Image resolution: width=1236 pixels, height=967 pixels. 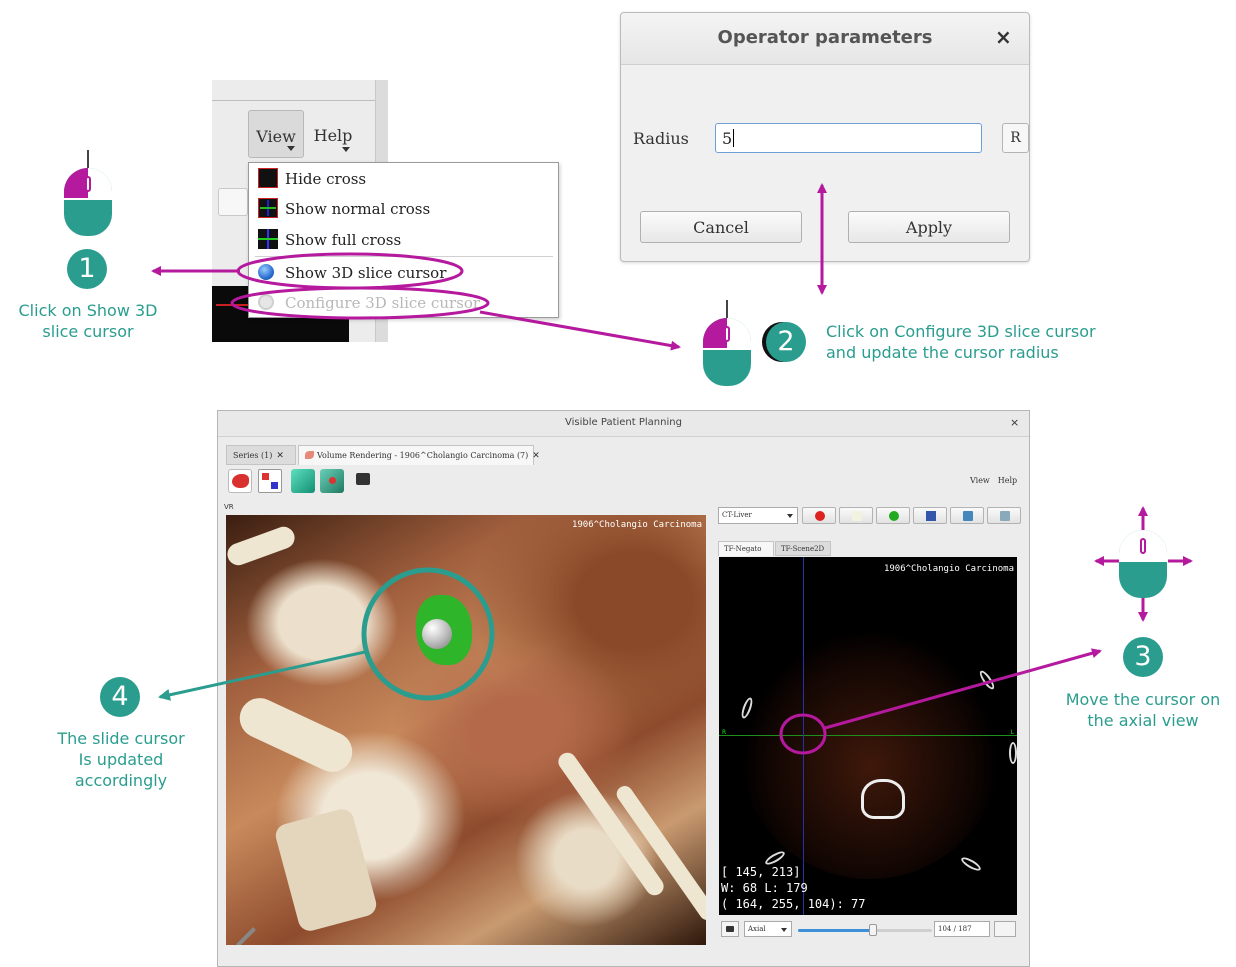 I want to click on step-4-caption: The slide cursor Is updated accordingly, so click(x=121, y=759).